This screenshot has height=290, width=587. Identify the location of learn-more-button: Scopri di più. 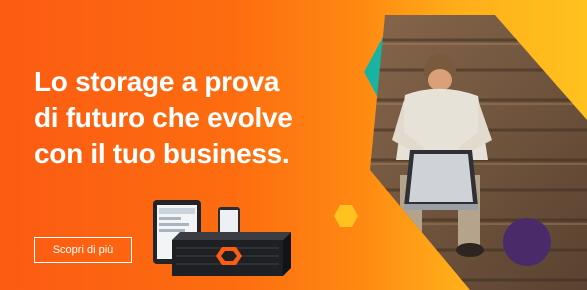
(83, 250).